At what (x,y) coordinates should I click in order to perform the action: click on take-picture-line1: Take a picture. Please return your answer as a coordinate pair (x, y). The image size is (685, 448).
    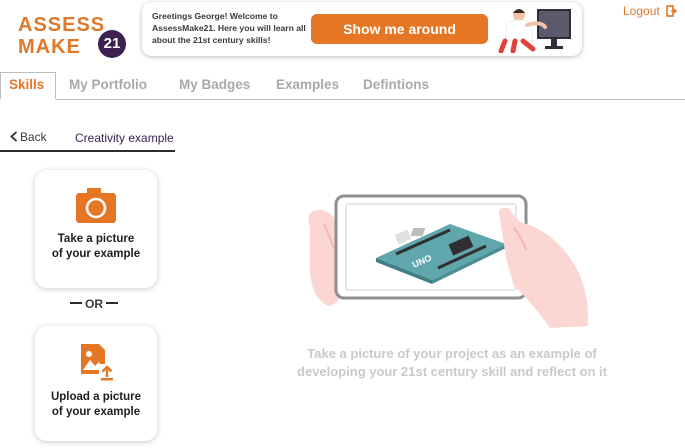
    Looking at the image, I should click on (96, 239).